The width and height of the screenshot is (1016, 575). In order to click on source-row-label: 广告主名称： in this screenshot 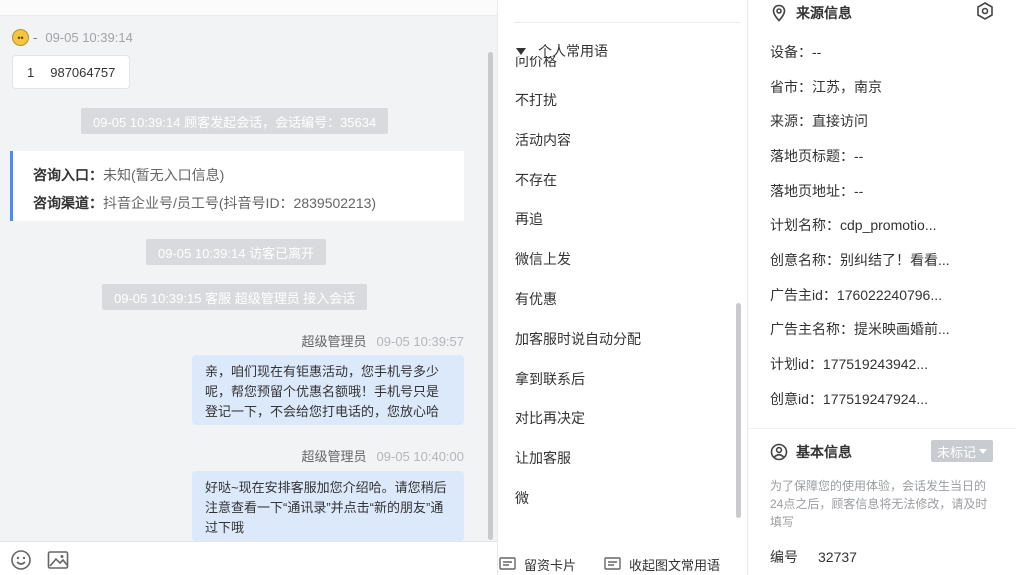, I will do `click(812, 329)`.